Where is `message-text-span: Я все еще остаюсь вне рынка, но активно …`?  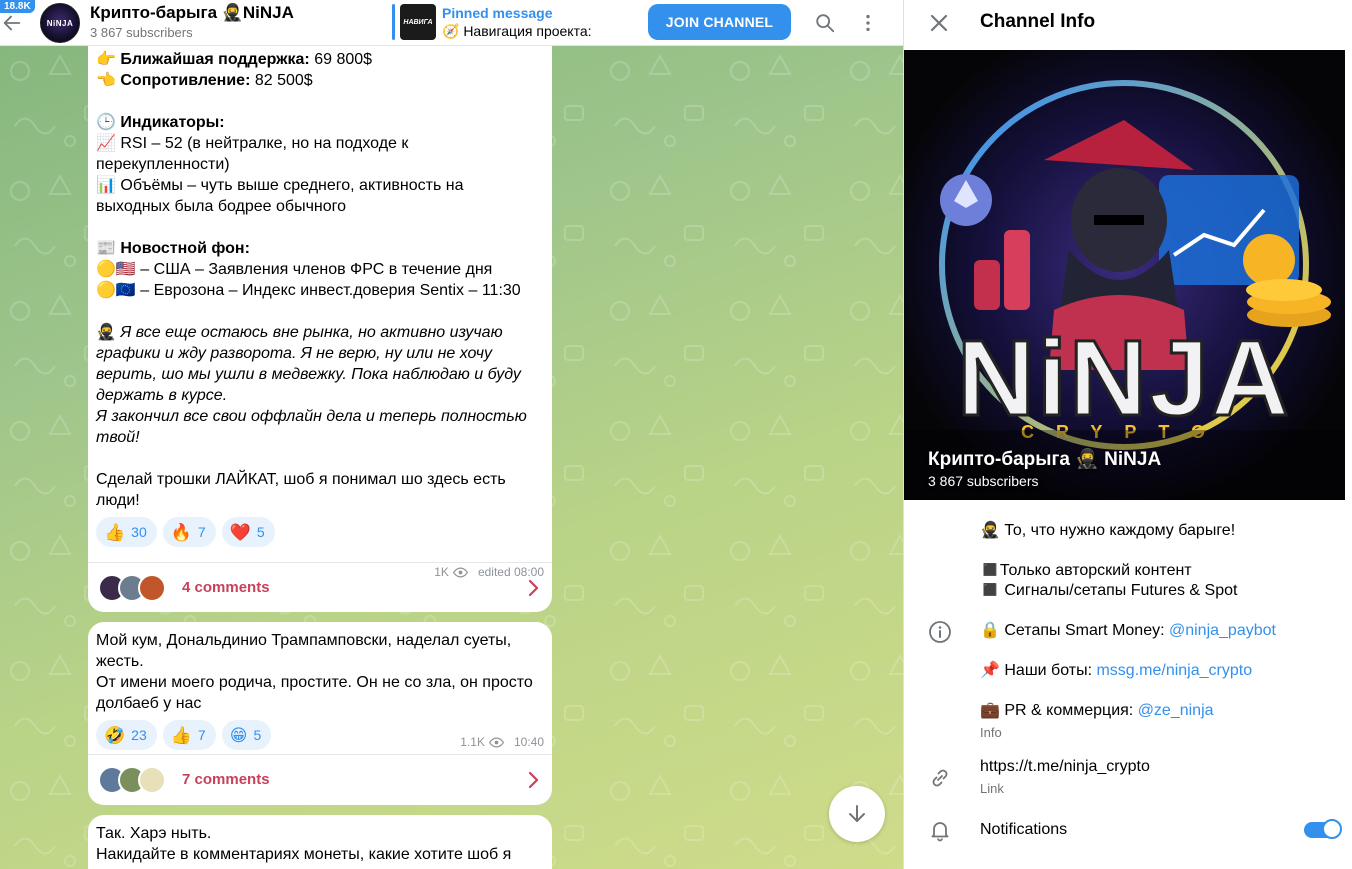
message-text-span: Я все еще остаюсь вне рынка, но активно … is located at coordinates (311, 332).